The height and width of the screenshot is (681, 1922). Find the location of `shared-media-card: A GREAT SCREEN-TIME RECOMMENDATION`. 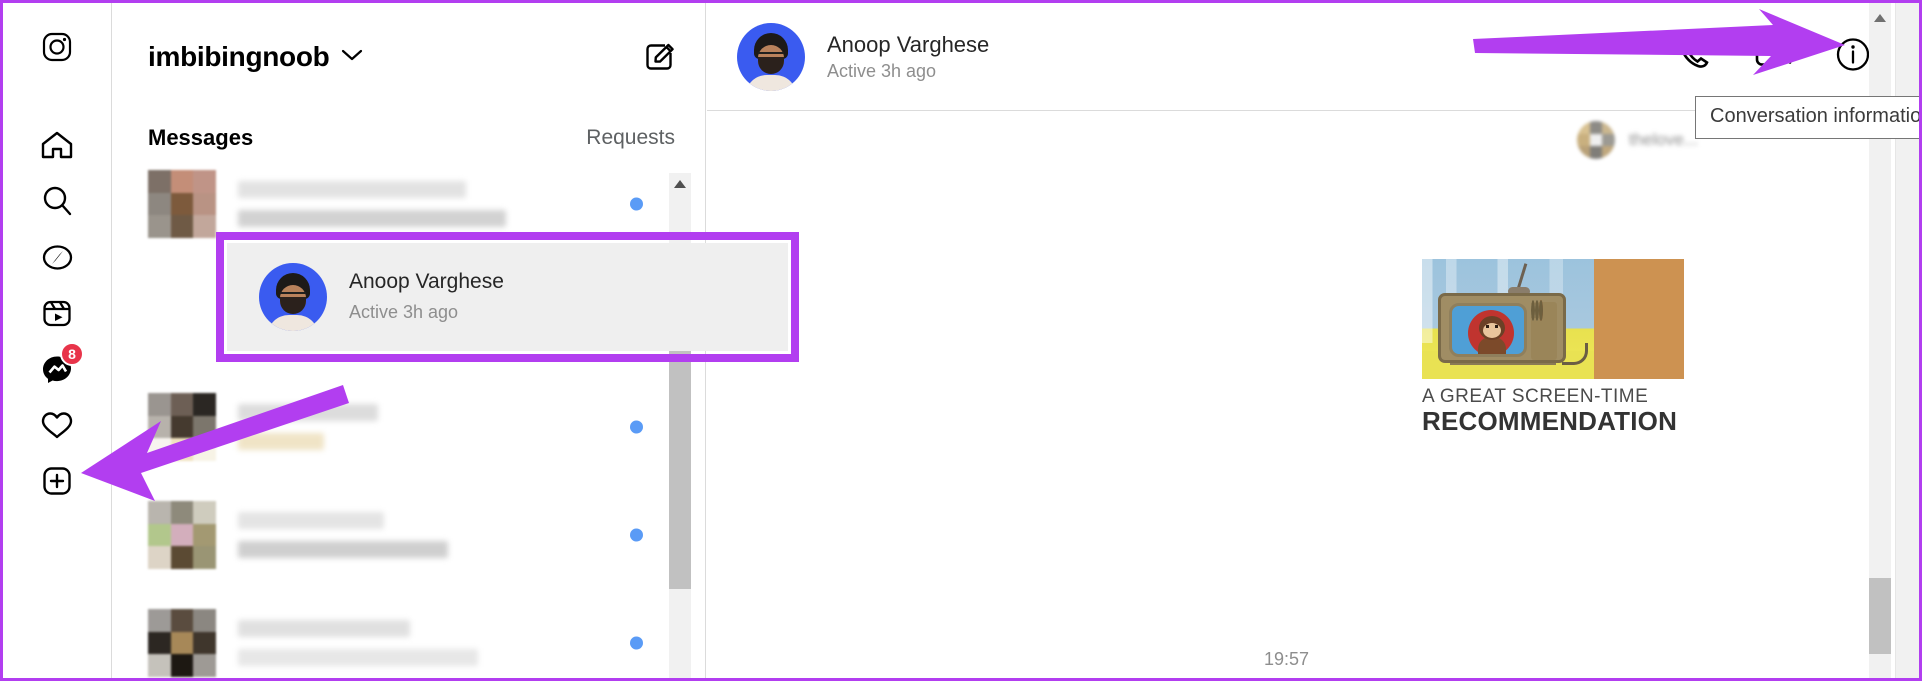

shared-media-card: A GREAT SCREEN-TIME RECOMMENDATION is located at coordinates (1553, 347).